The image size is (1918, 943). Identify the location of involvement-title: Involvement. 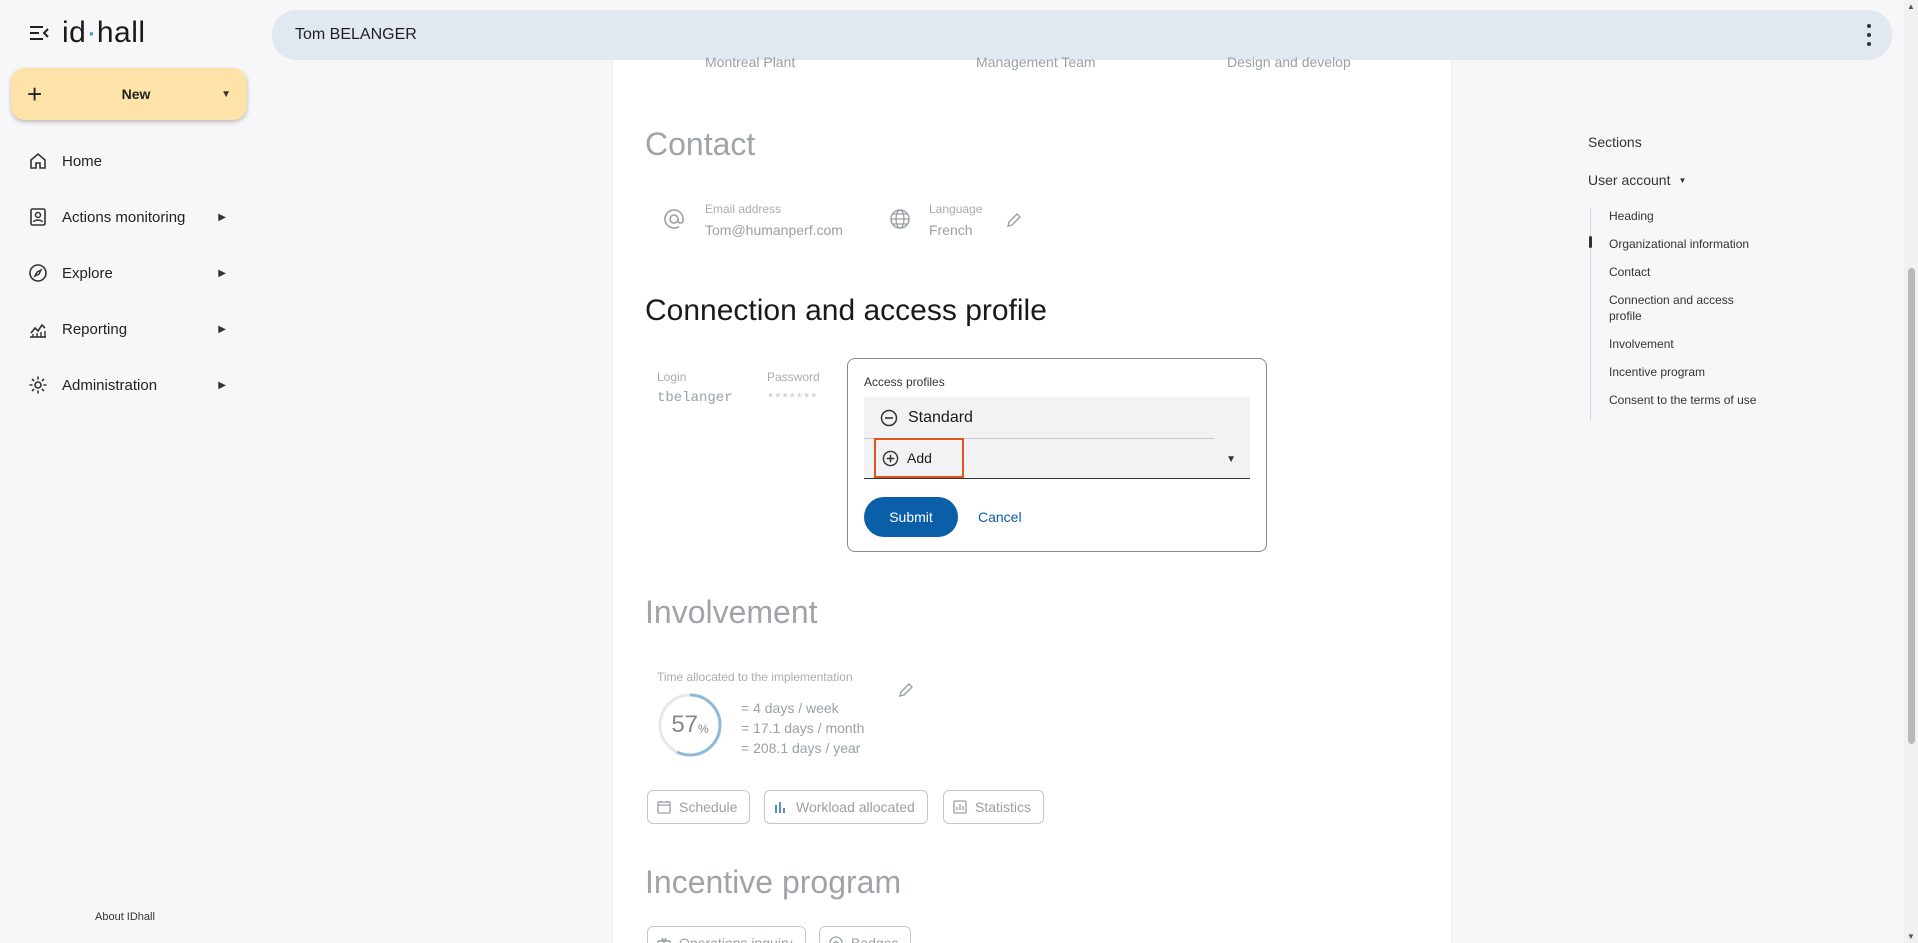
(731, 612).